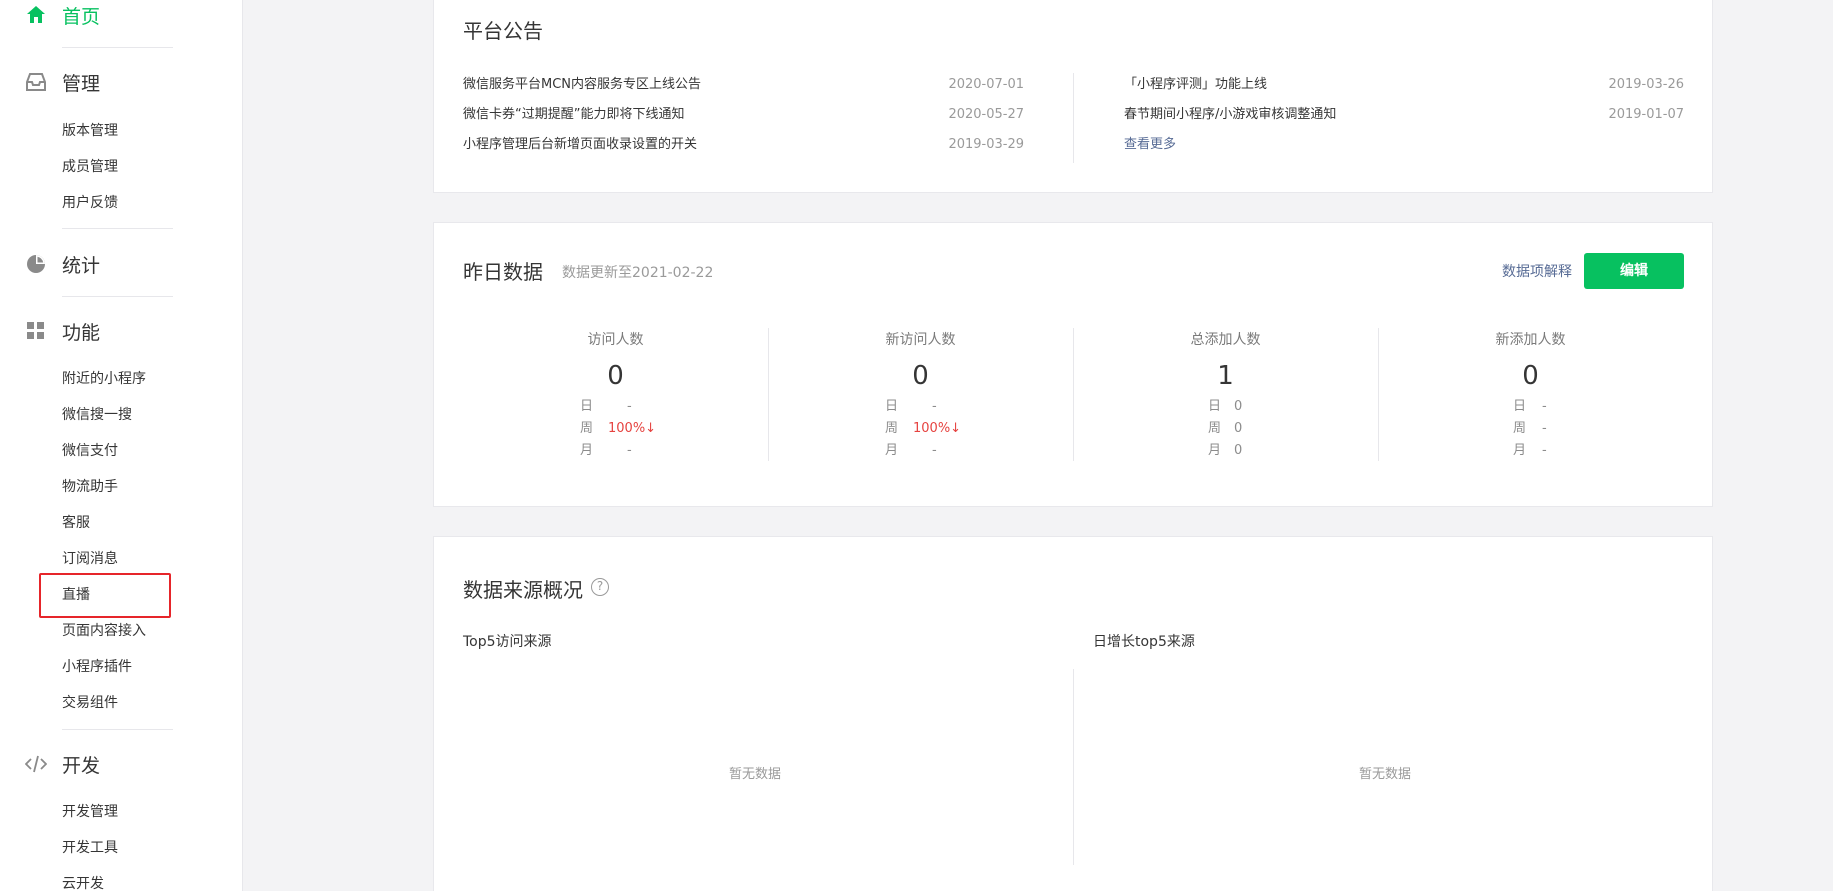 The width and height of the screenshot is (1833, 891). Describe the element at coordinates (503, 31) in the screenshot. I see `announcement-title: 平台公告` at that location.